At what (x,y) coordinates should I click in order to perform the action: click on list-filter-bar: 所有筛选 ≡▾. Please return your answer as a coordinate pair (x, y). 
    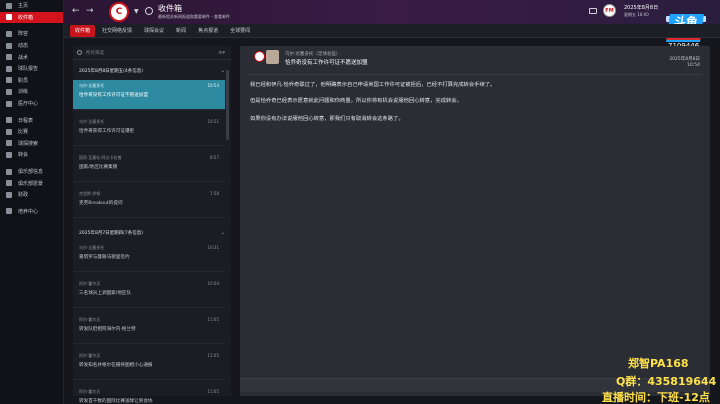
    Looking at the image, I should click on (152, 53).